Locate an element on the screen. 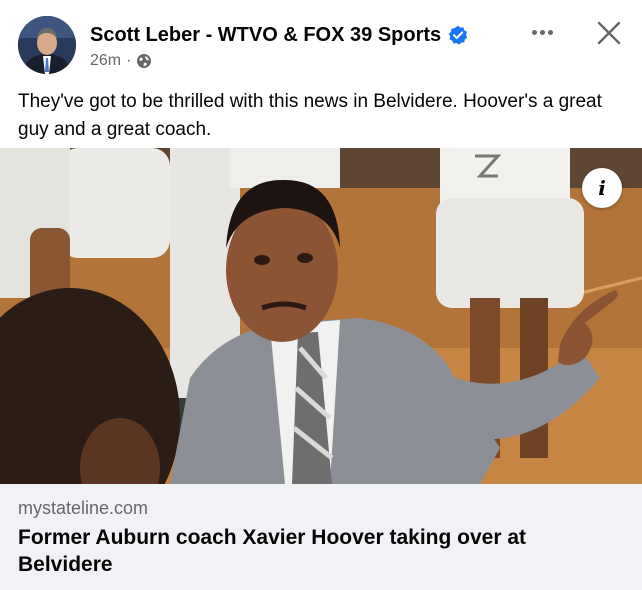  post-meta: 26m · is located at coordinates (121, 61).